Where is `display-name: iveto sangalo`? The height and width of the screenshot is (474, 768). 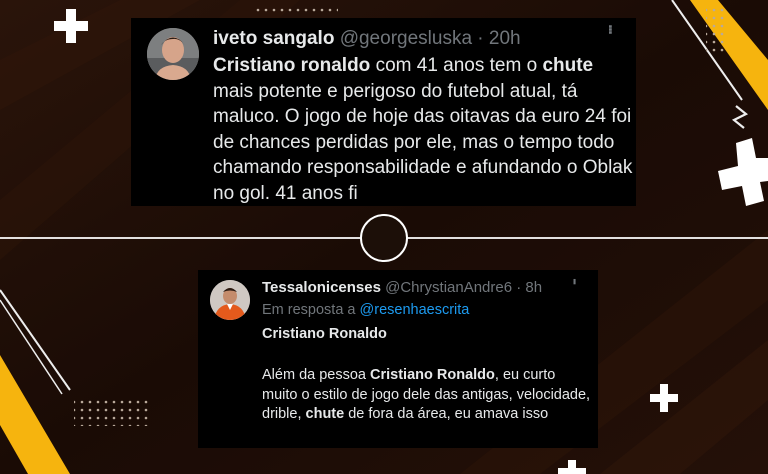
display-name: iveto sangalo is located at coordinates (273, 38).